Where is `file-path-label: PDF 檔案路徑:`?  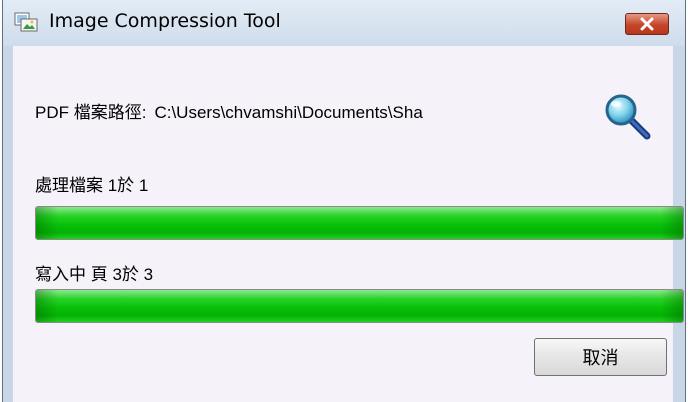
file-path-label: PDF 檔案路徑: is located at coordinates (91, 112).